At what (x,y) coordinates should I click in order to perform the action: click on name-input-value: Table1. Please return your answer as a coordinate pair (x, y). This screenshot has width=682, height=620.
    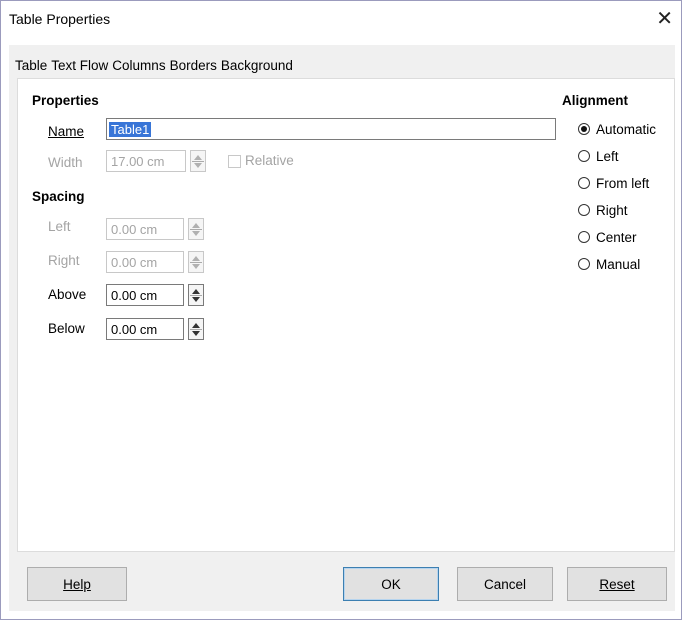
    Looking at the image, I should click on (130, 129).